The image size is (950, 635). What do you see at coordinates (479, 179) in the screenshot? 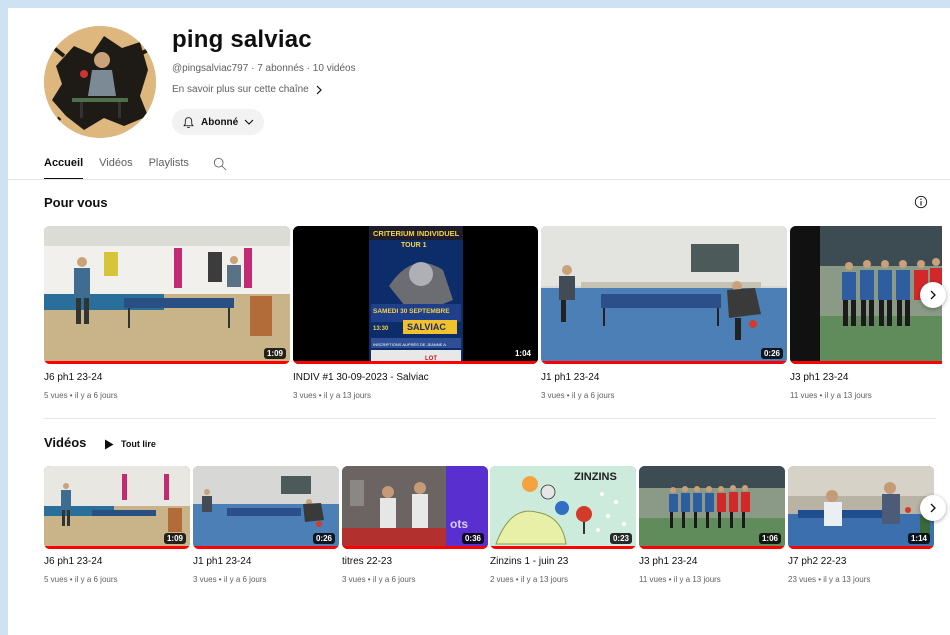
I see `tabs-divider` at bounding box center [479, 179].